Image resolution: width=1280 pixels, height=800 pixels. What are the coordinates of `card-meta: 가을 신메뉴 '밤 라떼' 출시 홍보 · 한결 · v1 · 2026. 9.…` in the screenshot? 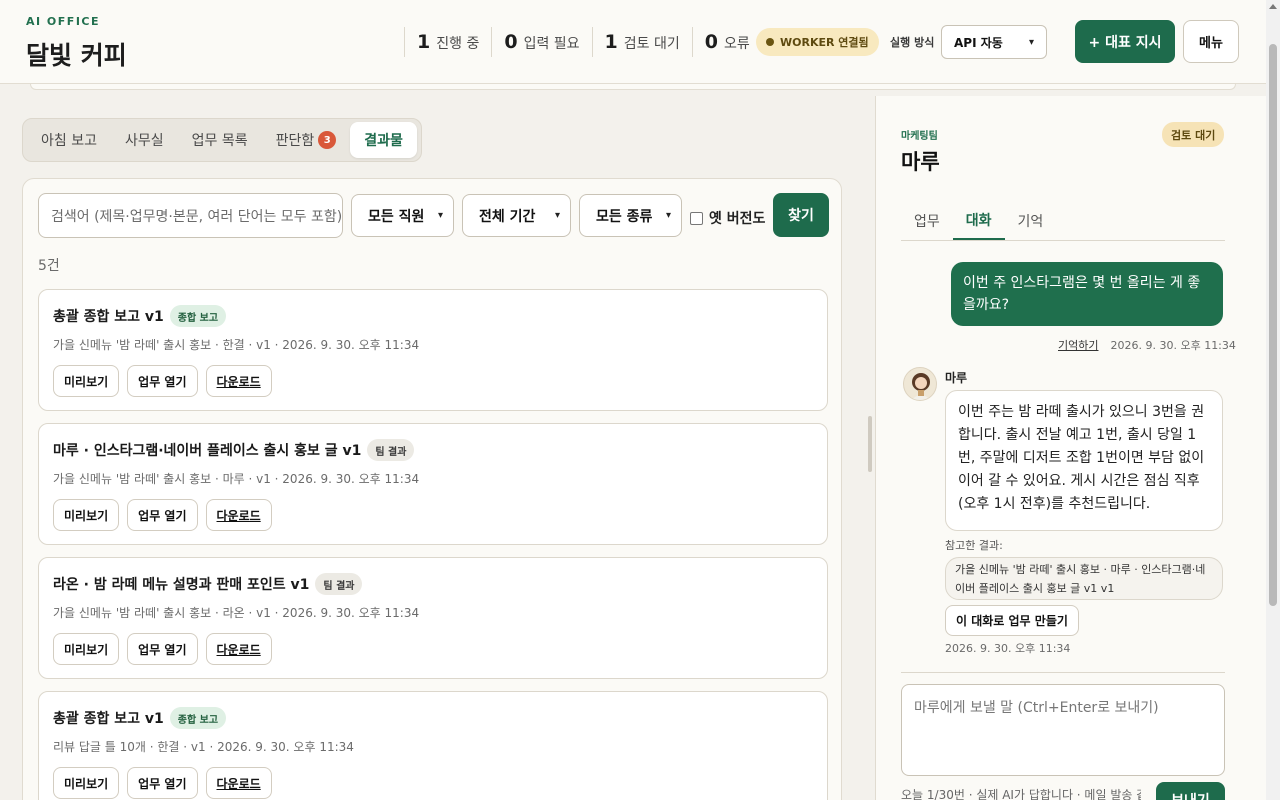 It's located at (236, 345).